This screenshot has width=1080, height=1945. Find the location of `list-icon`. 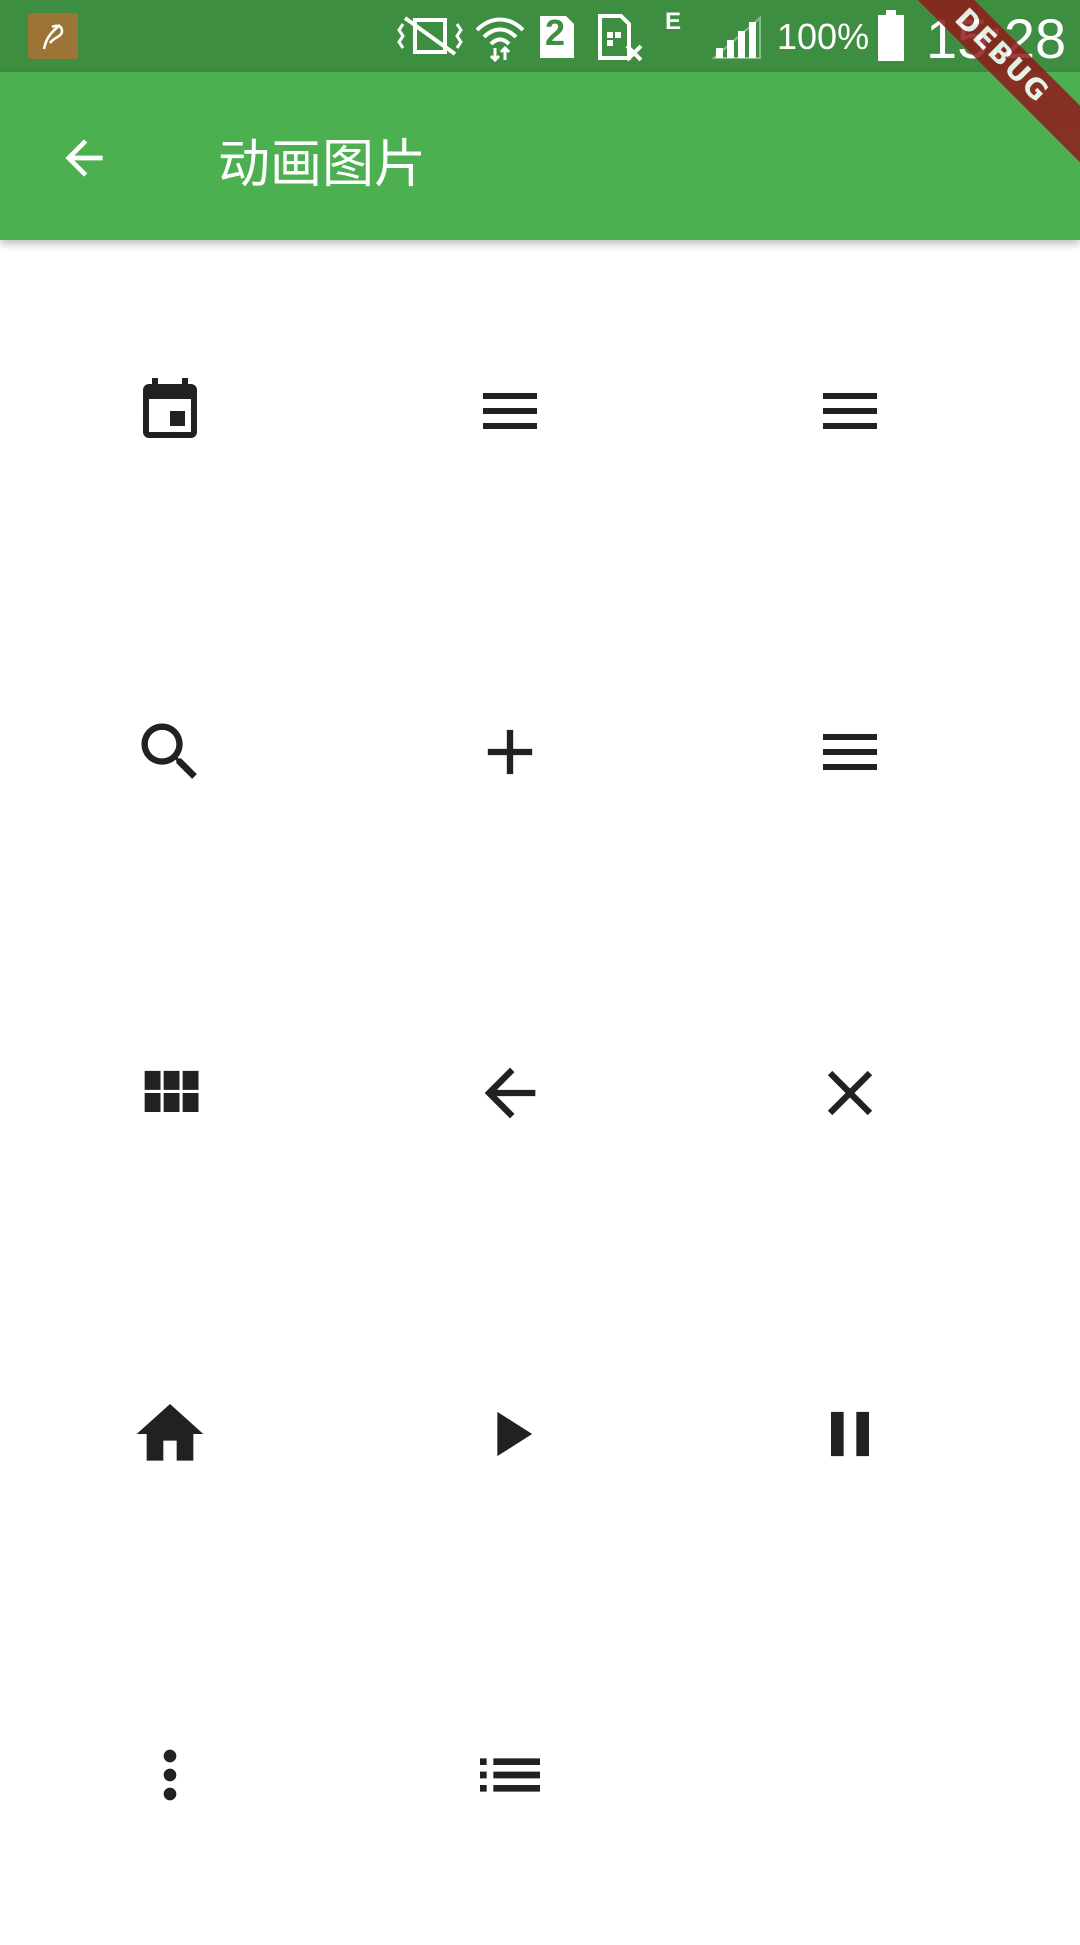

list-icon is located at coordinates (510, 1775).